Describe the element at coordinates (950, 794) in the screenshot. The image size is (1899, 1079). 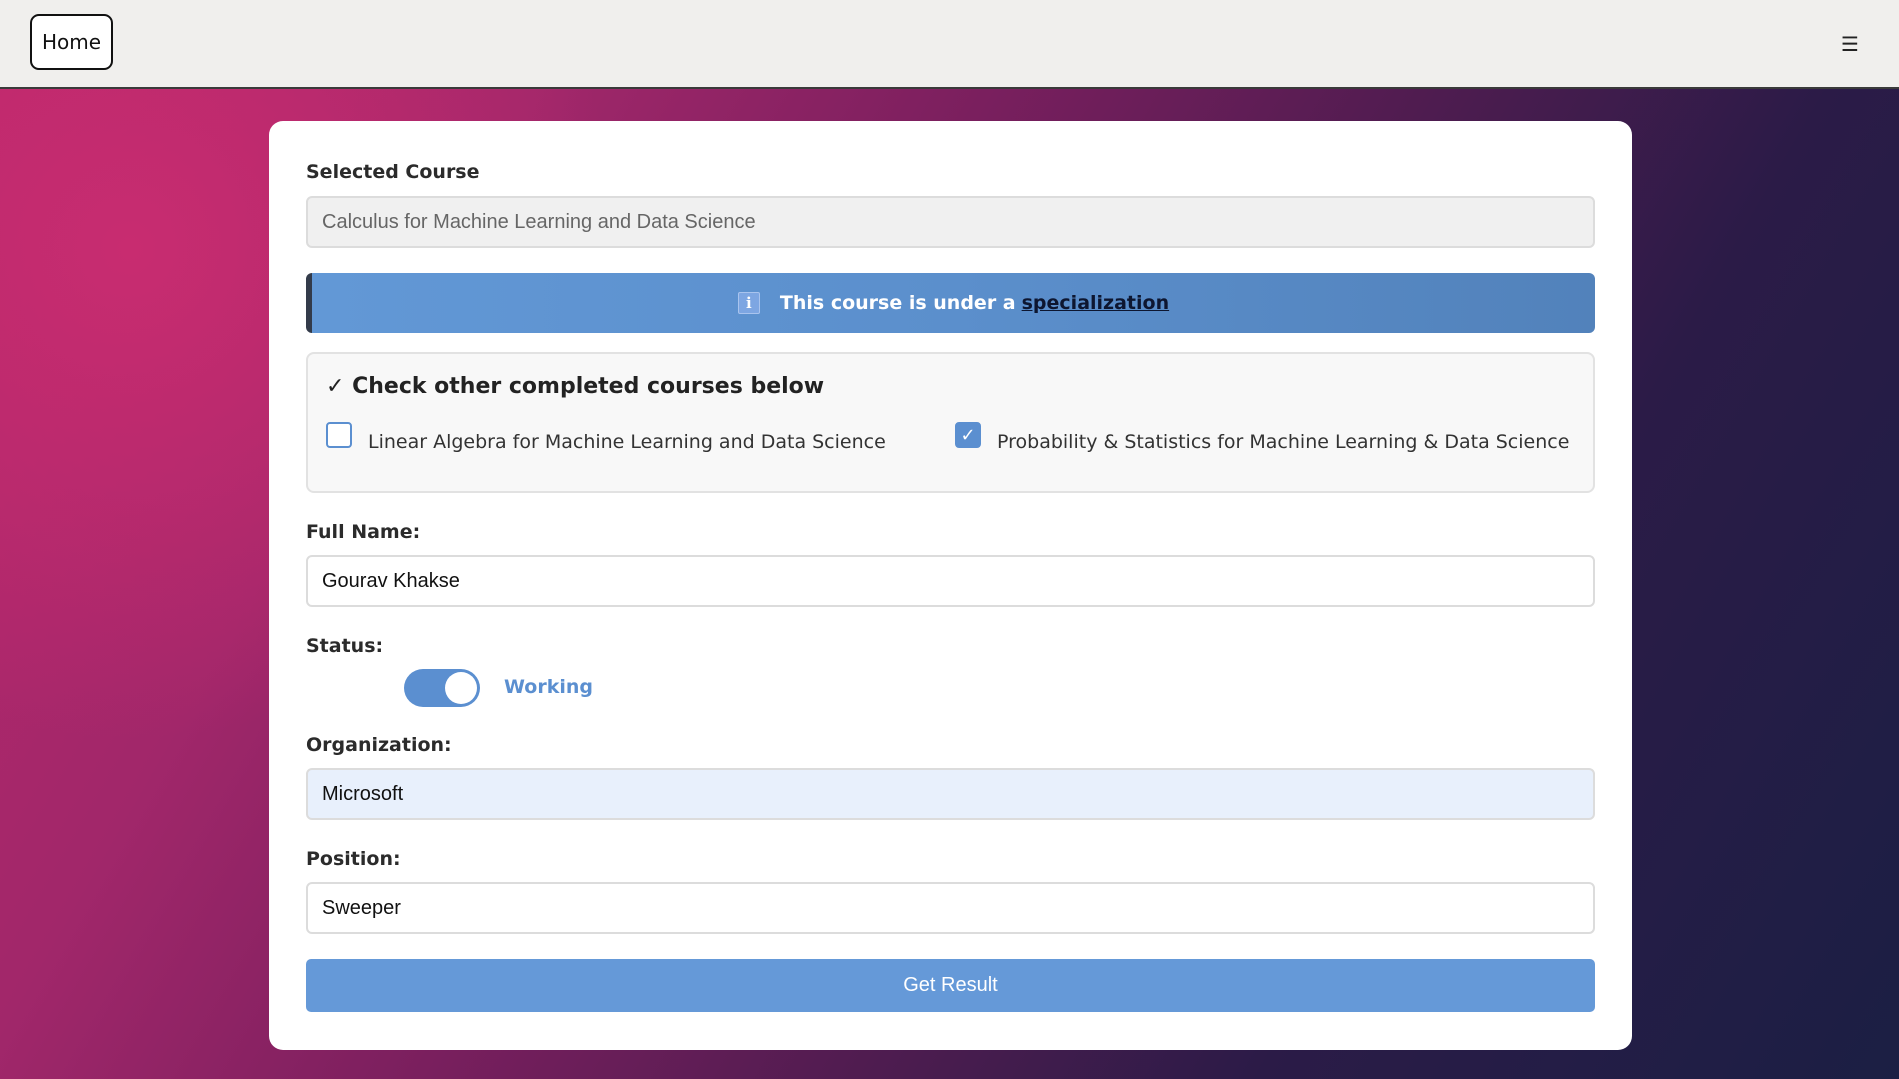
I see `organization-input` at that location.